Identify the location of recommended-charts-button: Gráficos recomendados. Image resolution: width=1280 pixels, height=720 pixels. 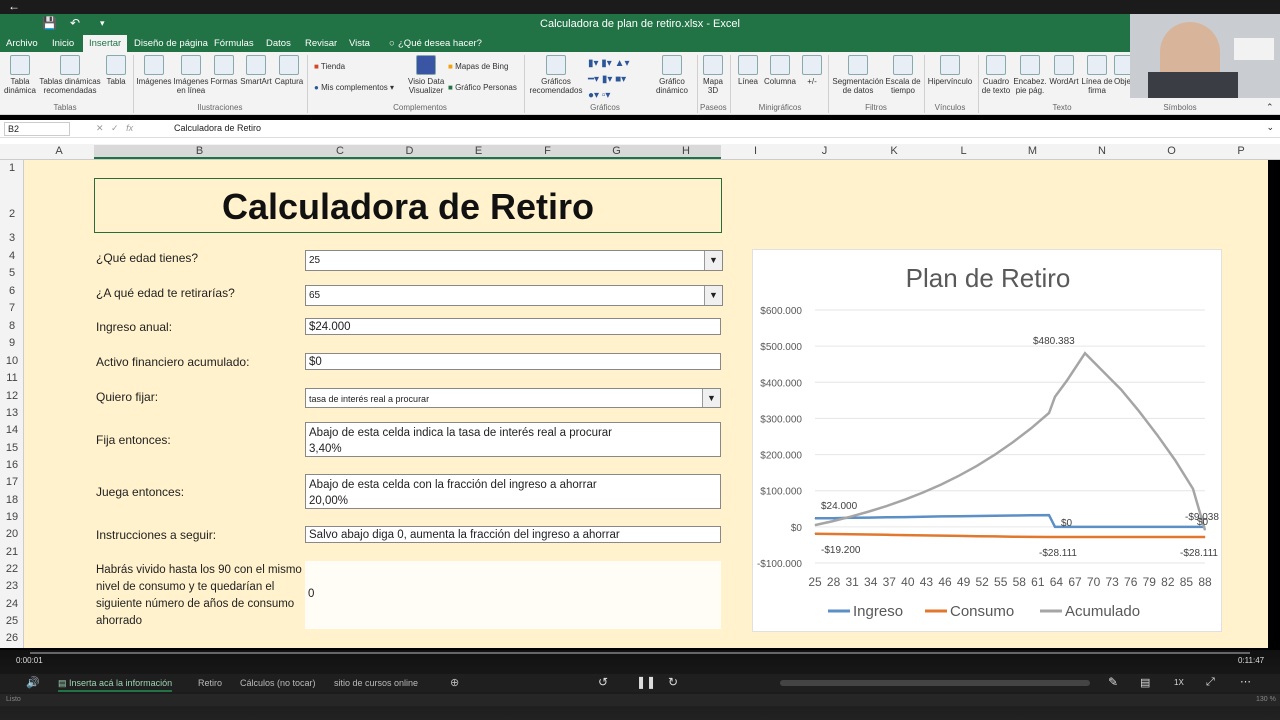
(556, 73).